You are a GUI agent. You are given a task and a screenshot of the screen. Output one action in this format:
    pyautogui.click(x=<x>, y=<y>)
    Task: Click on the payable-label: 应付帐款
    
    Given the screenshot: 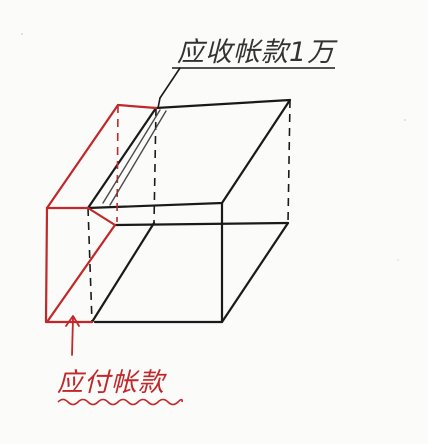 What is the action you would take?
    pyautogui.click(x=111, y=383)
    